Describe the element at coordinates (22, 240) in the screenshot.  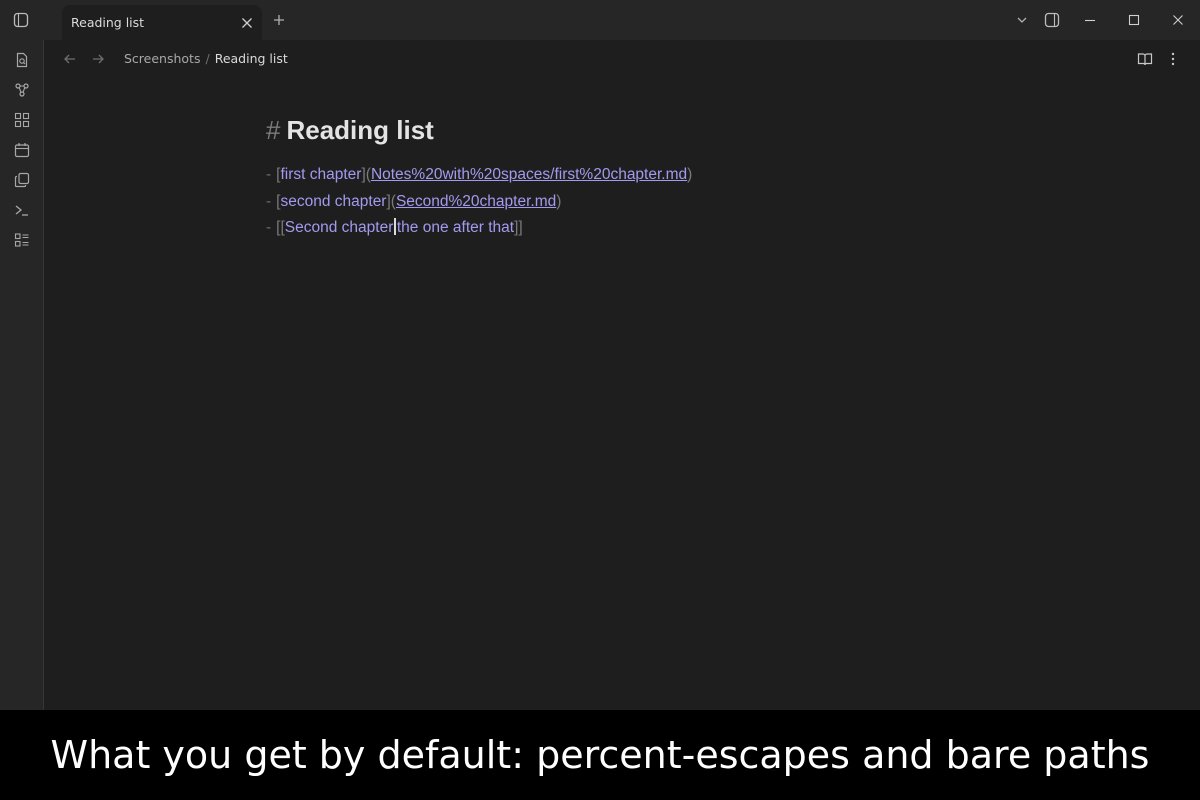
I see `outline-list-icon` at that location.